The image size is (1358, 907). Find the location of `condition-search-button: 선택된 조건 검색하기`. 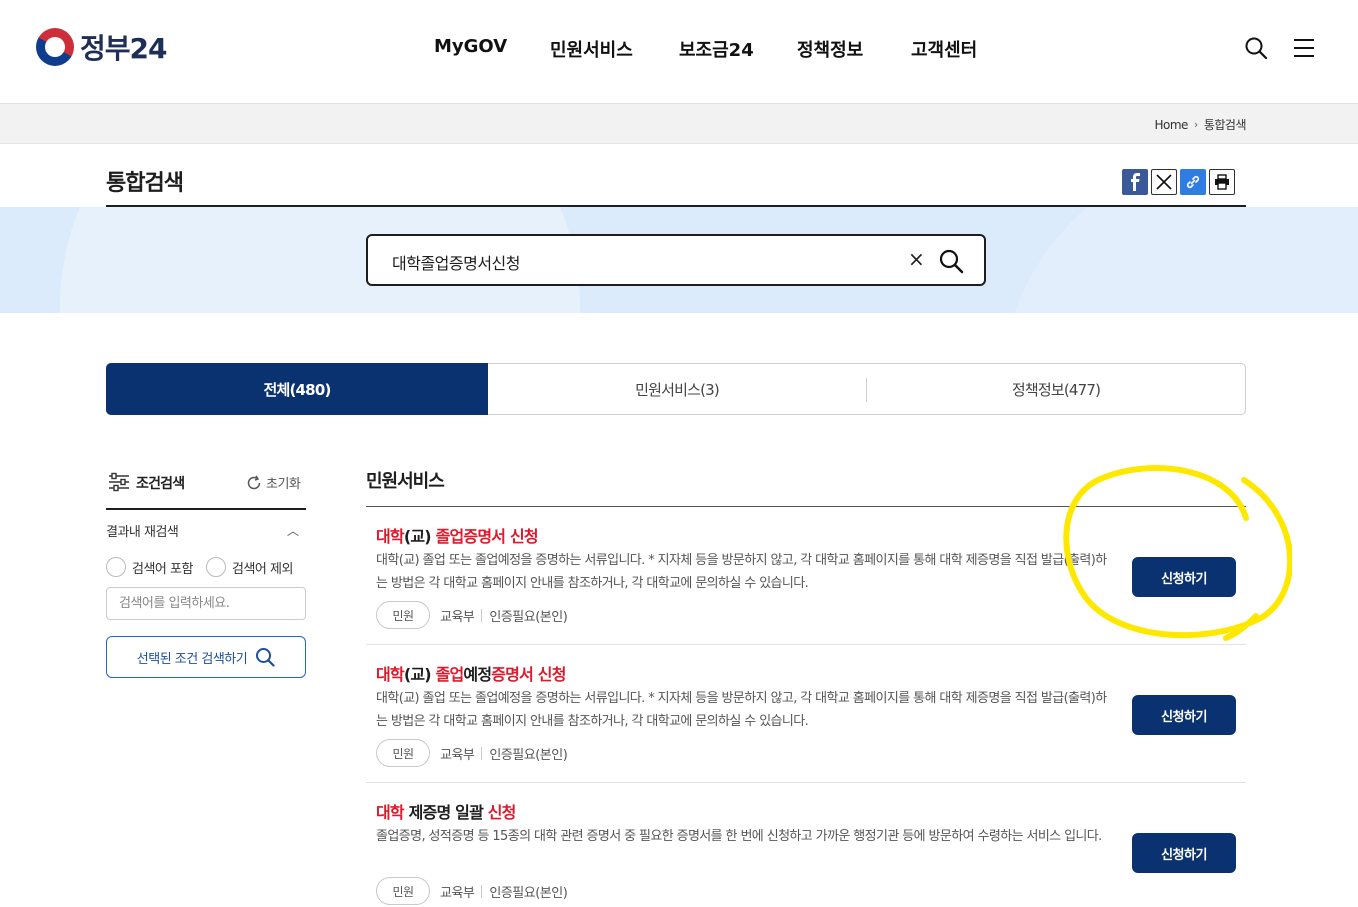

condition-search-button: 선택된 조건 검색하기 is located at coordinates (206, 657).